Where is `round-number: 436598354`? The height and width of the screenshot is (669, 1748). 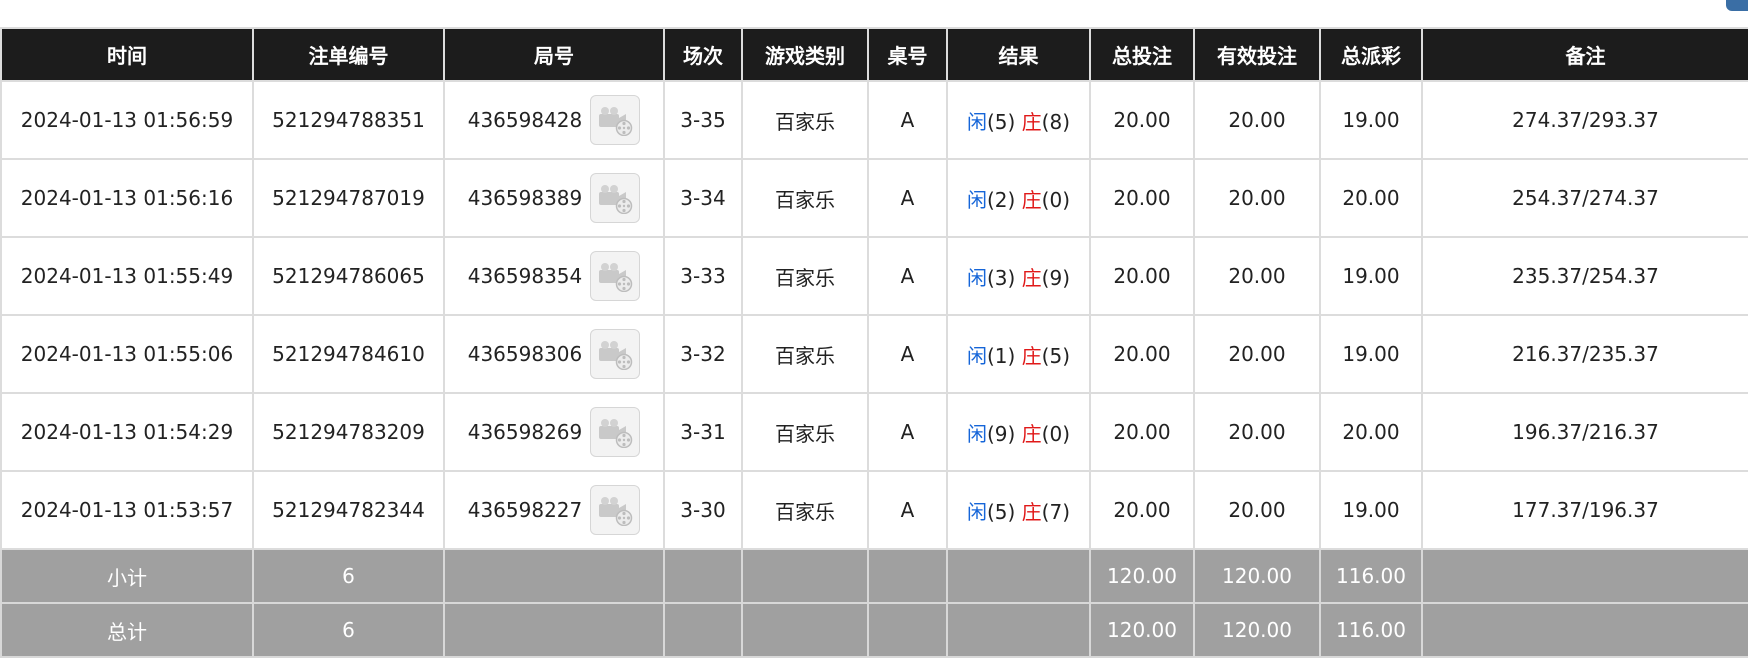 round-number: 436598354 is located at coordinates (525, 276).